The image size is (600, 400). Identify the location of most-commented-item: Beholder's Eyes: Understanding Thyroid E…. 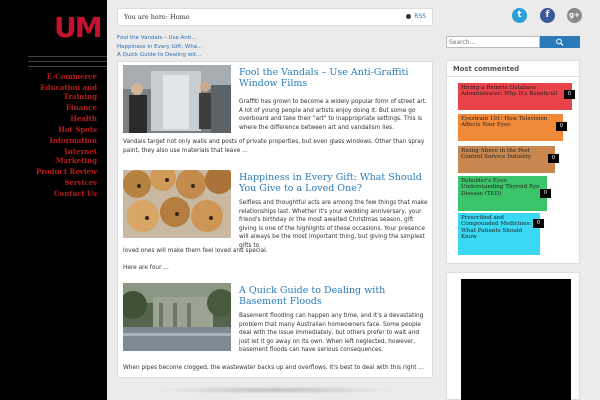
(502, 193).